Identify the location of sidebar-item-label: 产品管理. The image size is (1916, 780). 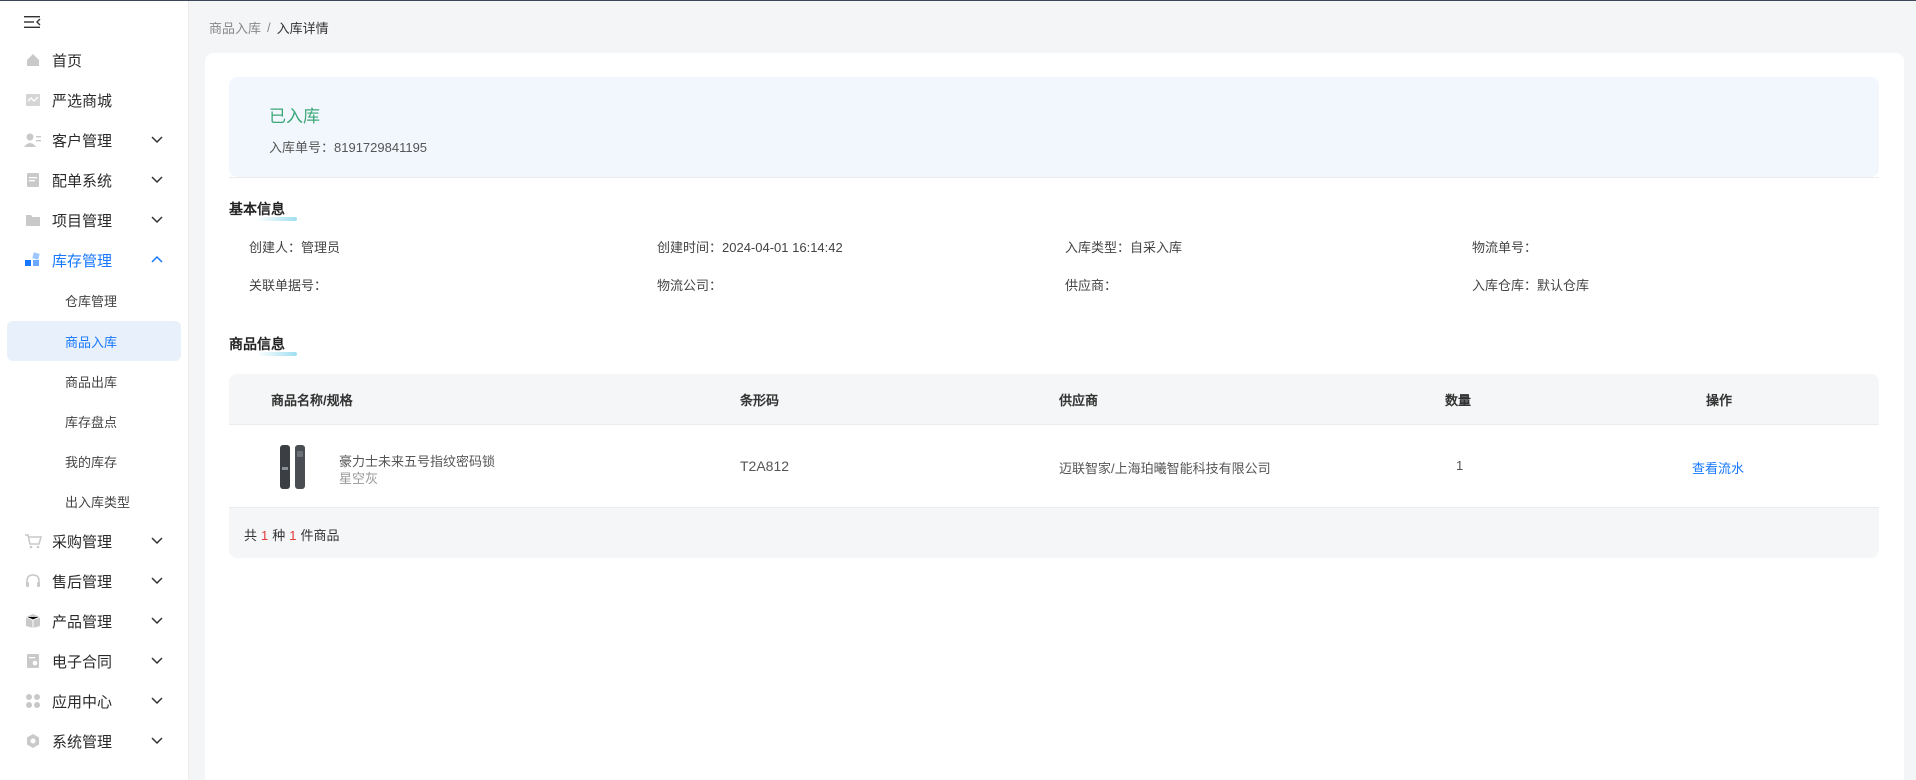
(82, 622).